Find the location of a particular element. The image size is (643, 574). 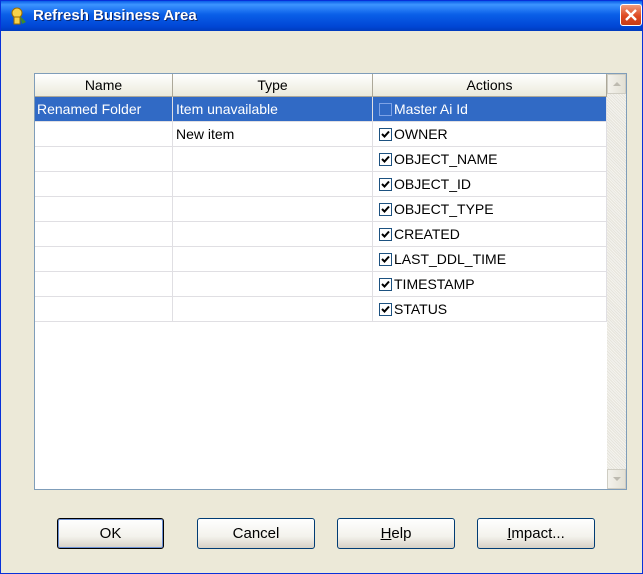

table-row: New item OWNER is located at coordinates (321, 134).